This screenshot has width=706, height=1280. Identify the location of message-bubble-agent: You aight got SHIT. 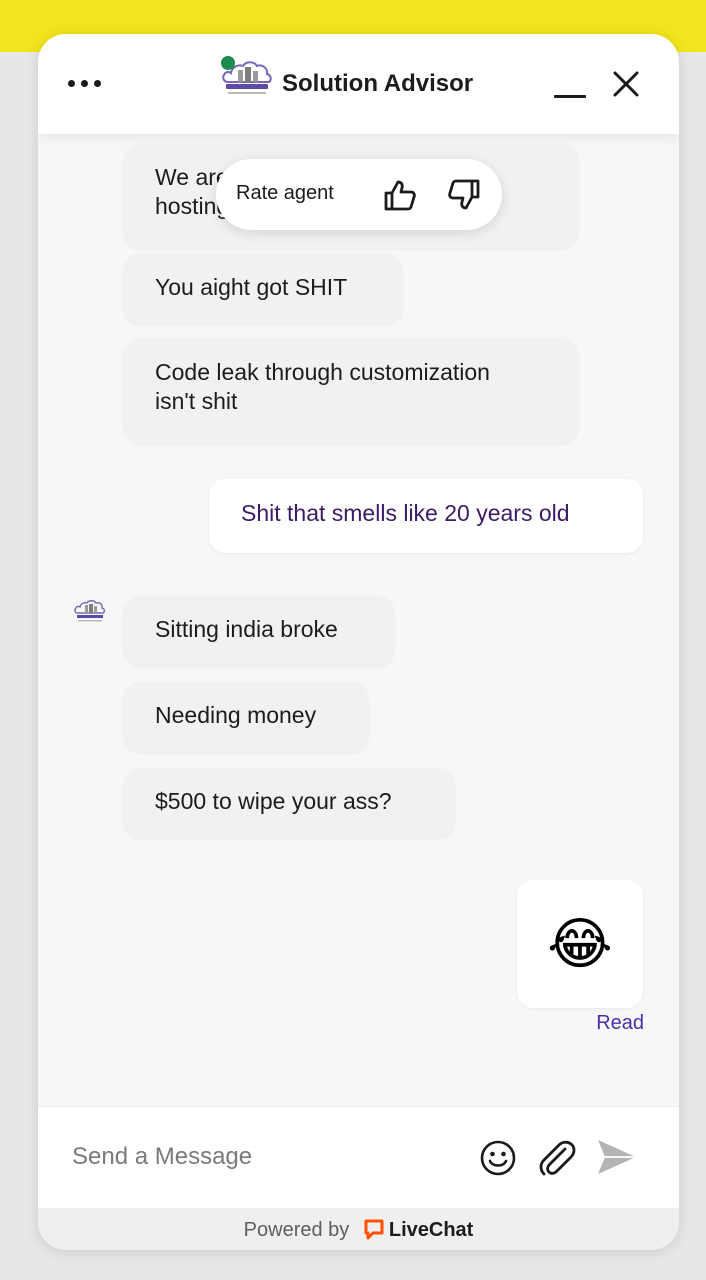
(263, 289).